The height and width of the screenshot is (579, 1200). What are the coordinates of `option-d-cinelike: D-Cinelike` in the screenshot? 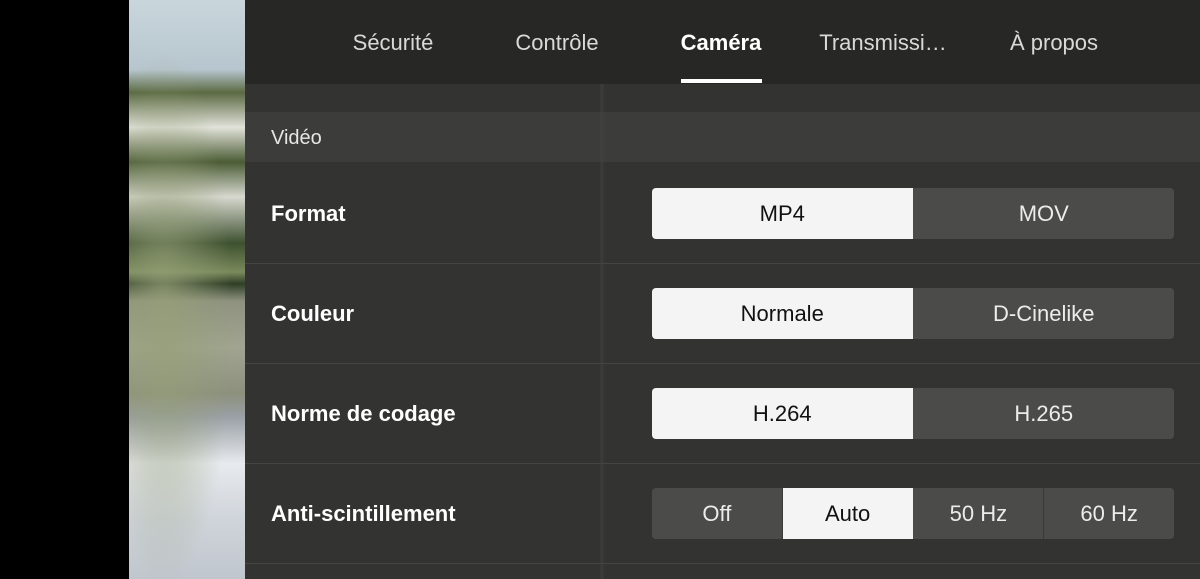 It's located at (1044, 313).